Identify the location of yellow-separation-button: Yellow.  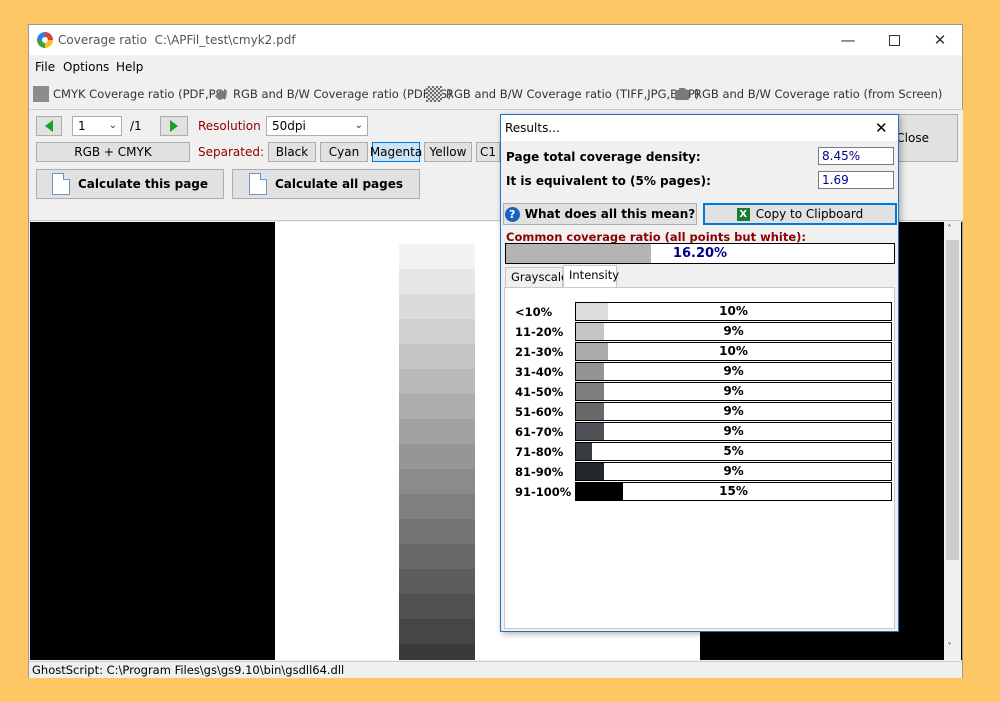
(448, 152).